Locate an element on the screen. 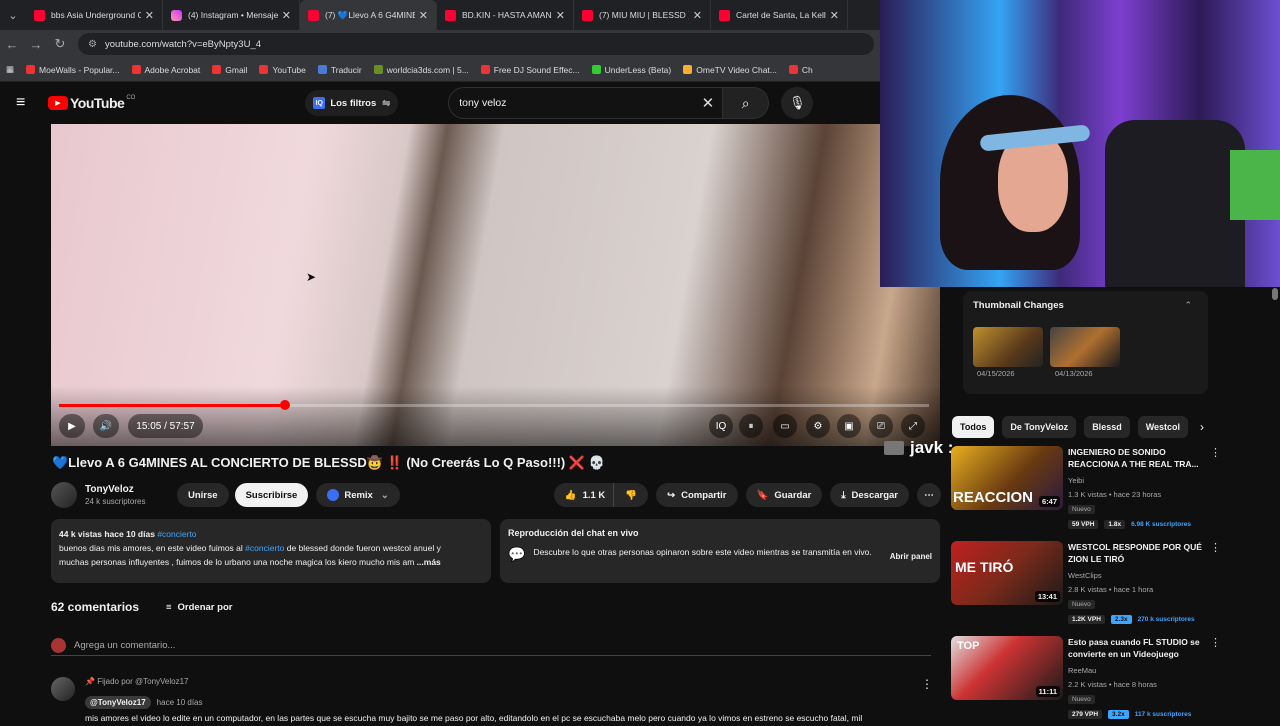  chip-all: Todos is located at coordinates (973, 427).